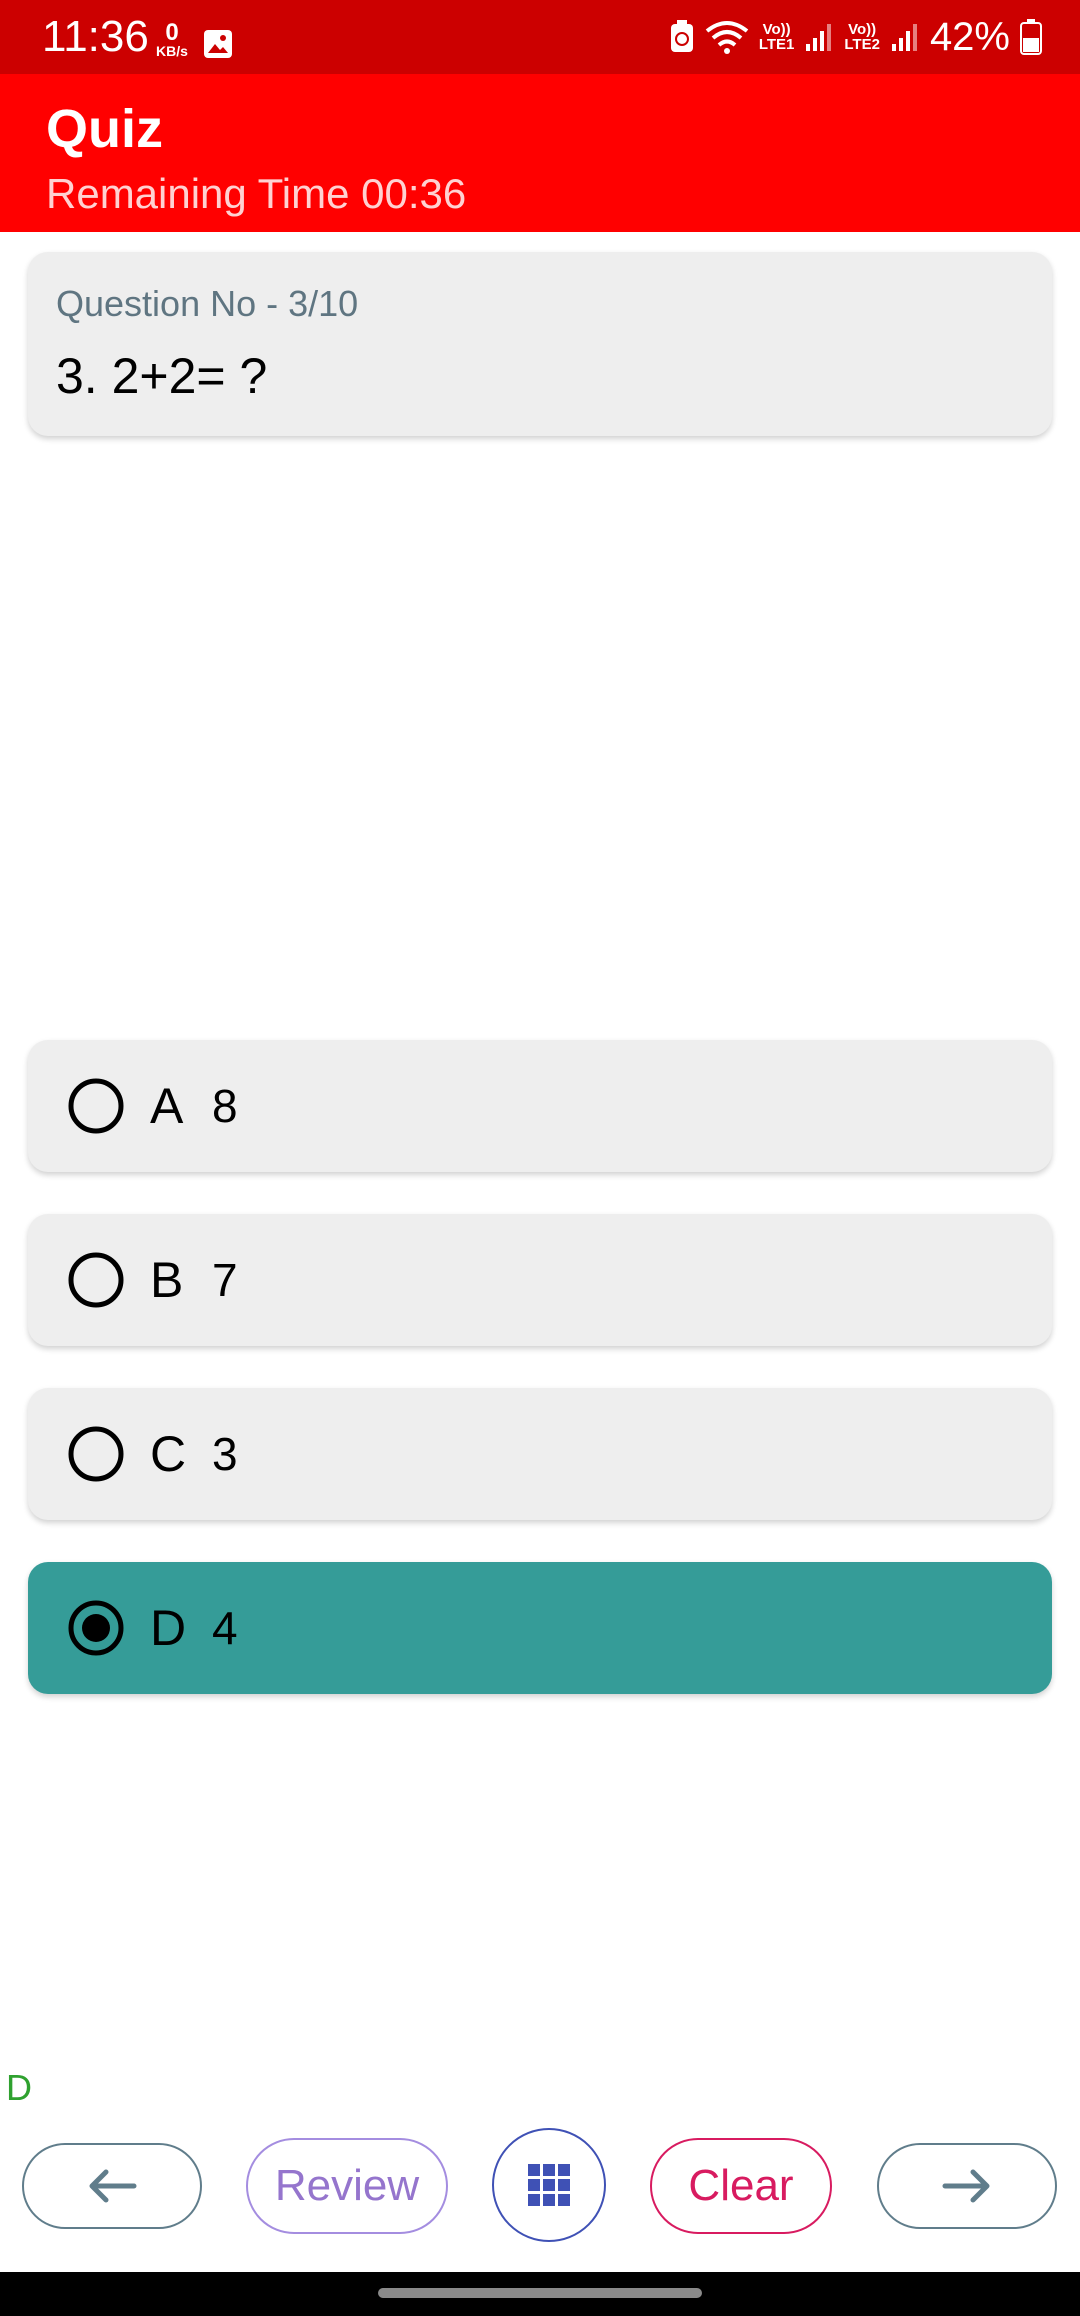  What do you see at coordinates (207, 303) in the screenshot?
I see `question-number: Question No - 3/10` at bounding box center [207, 303].